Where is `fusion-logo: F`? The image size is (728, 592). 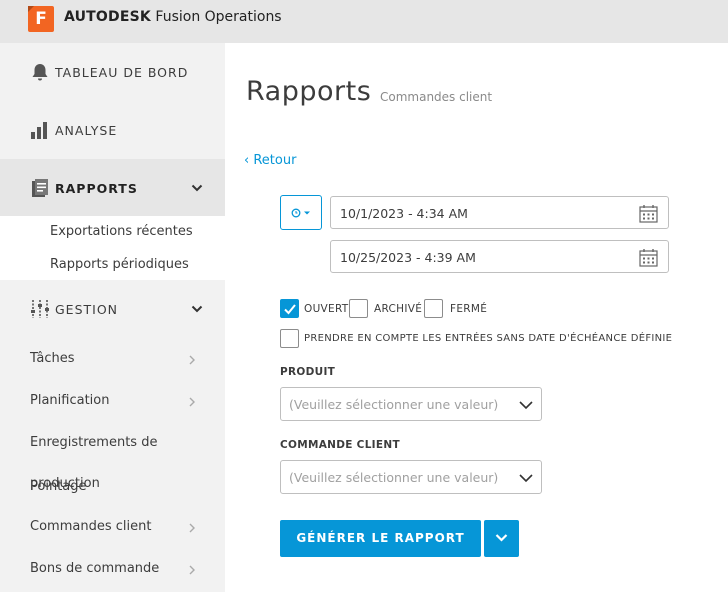
fusion-logo: F is located at coordinates (41, 19).